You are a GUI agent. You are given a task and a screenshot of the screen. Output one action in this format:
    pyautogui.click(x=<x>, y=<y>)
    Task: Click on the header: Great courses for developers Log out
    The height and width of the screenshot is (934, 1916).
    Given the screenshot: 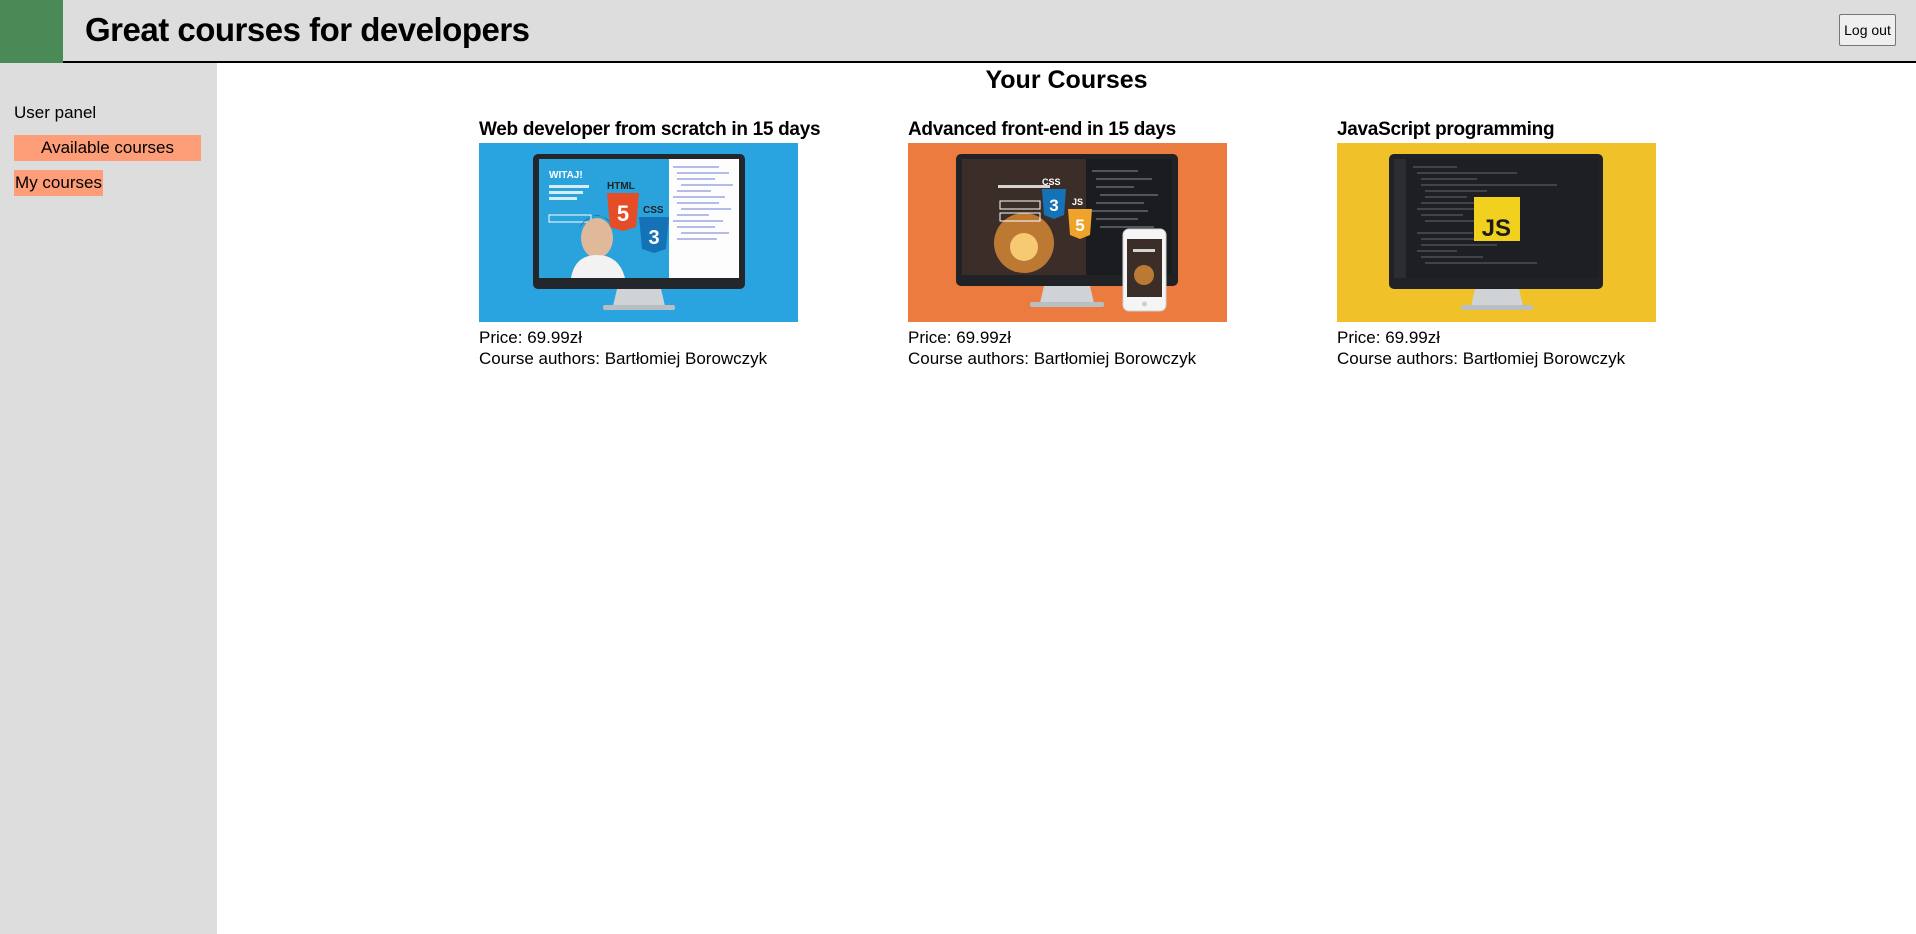 What is the action you would take?
    pyautogui.click(x=958, y=31)
    